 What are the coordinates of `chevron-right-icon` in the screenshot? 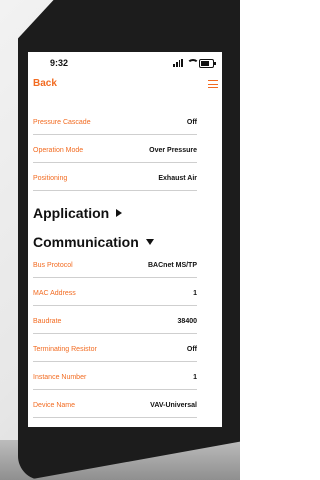 It's located at (119, 213).